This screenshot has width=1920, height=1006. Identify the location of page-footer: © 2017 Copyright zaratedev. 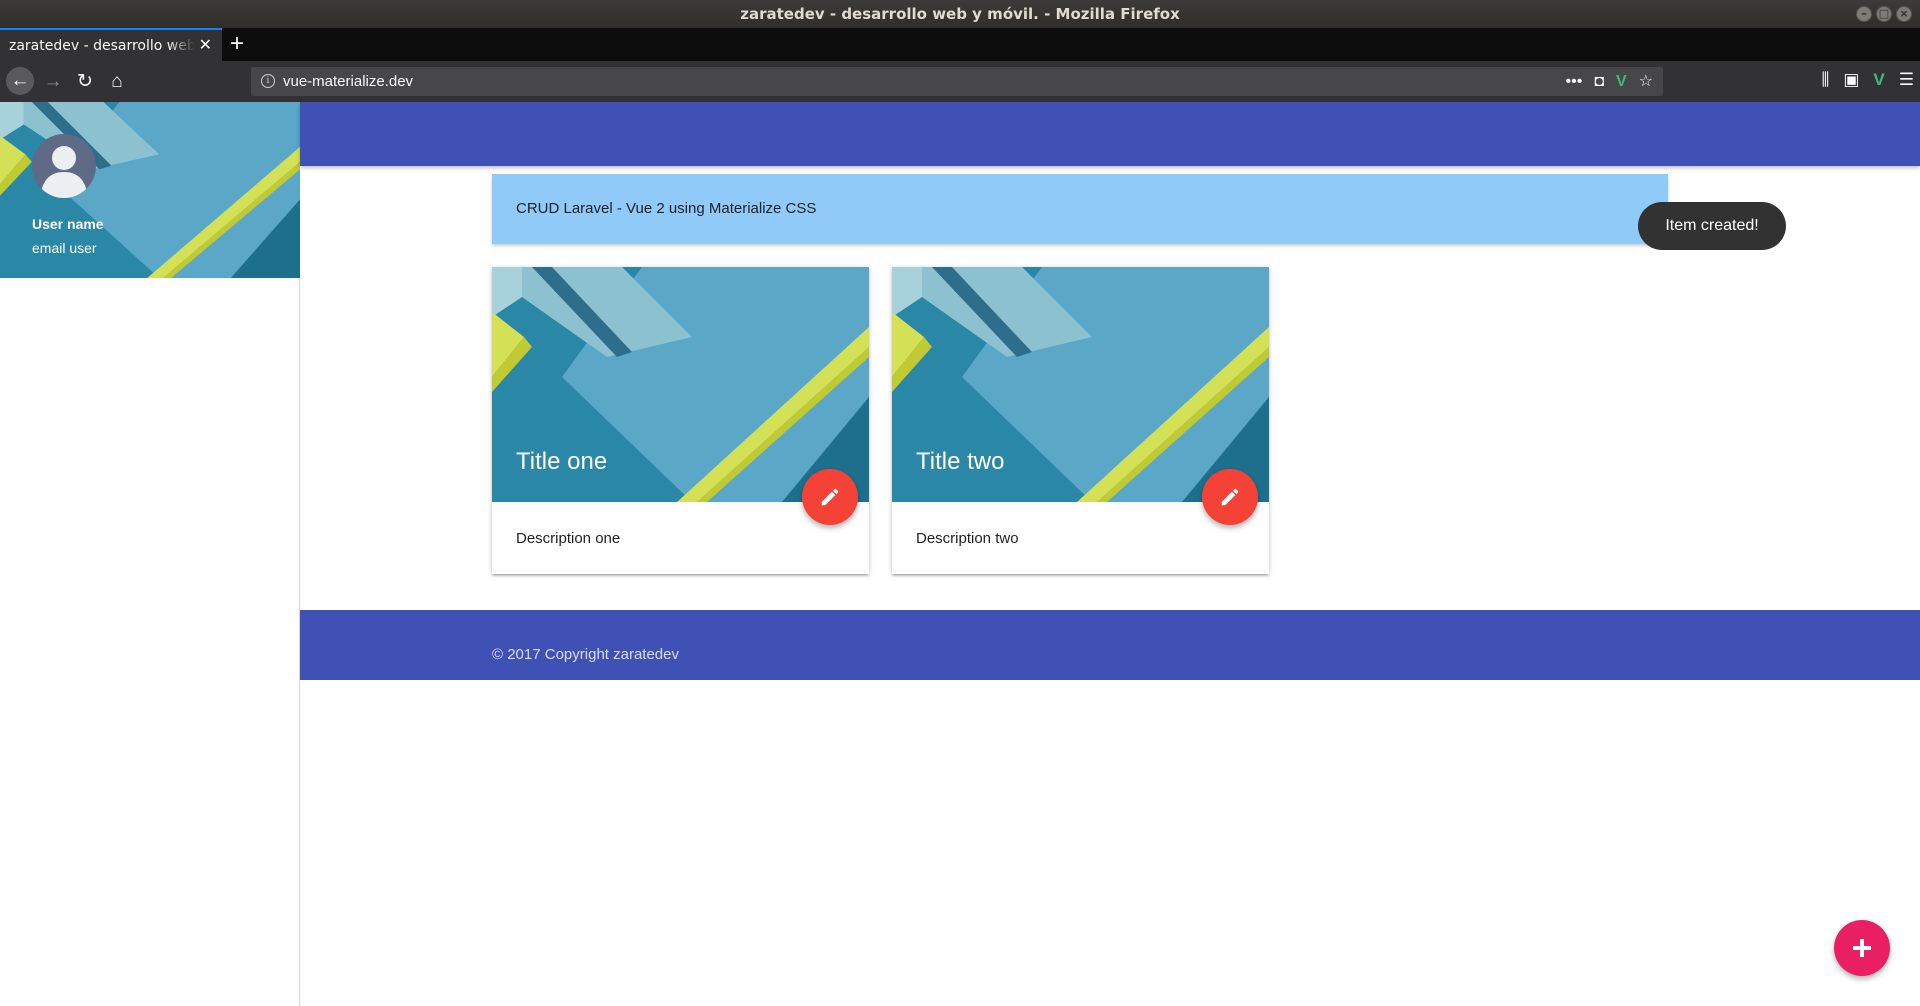
(1110, 645).